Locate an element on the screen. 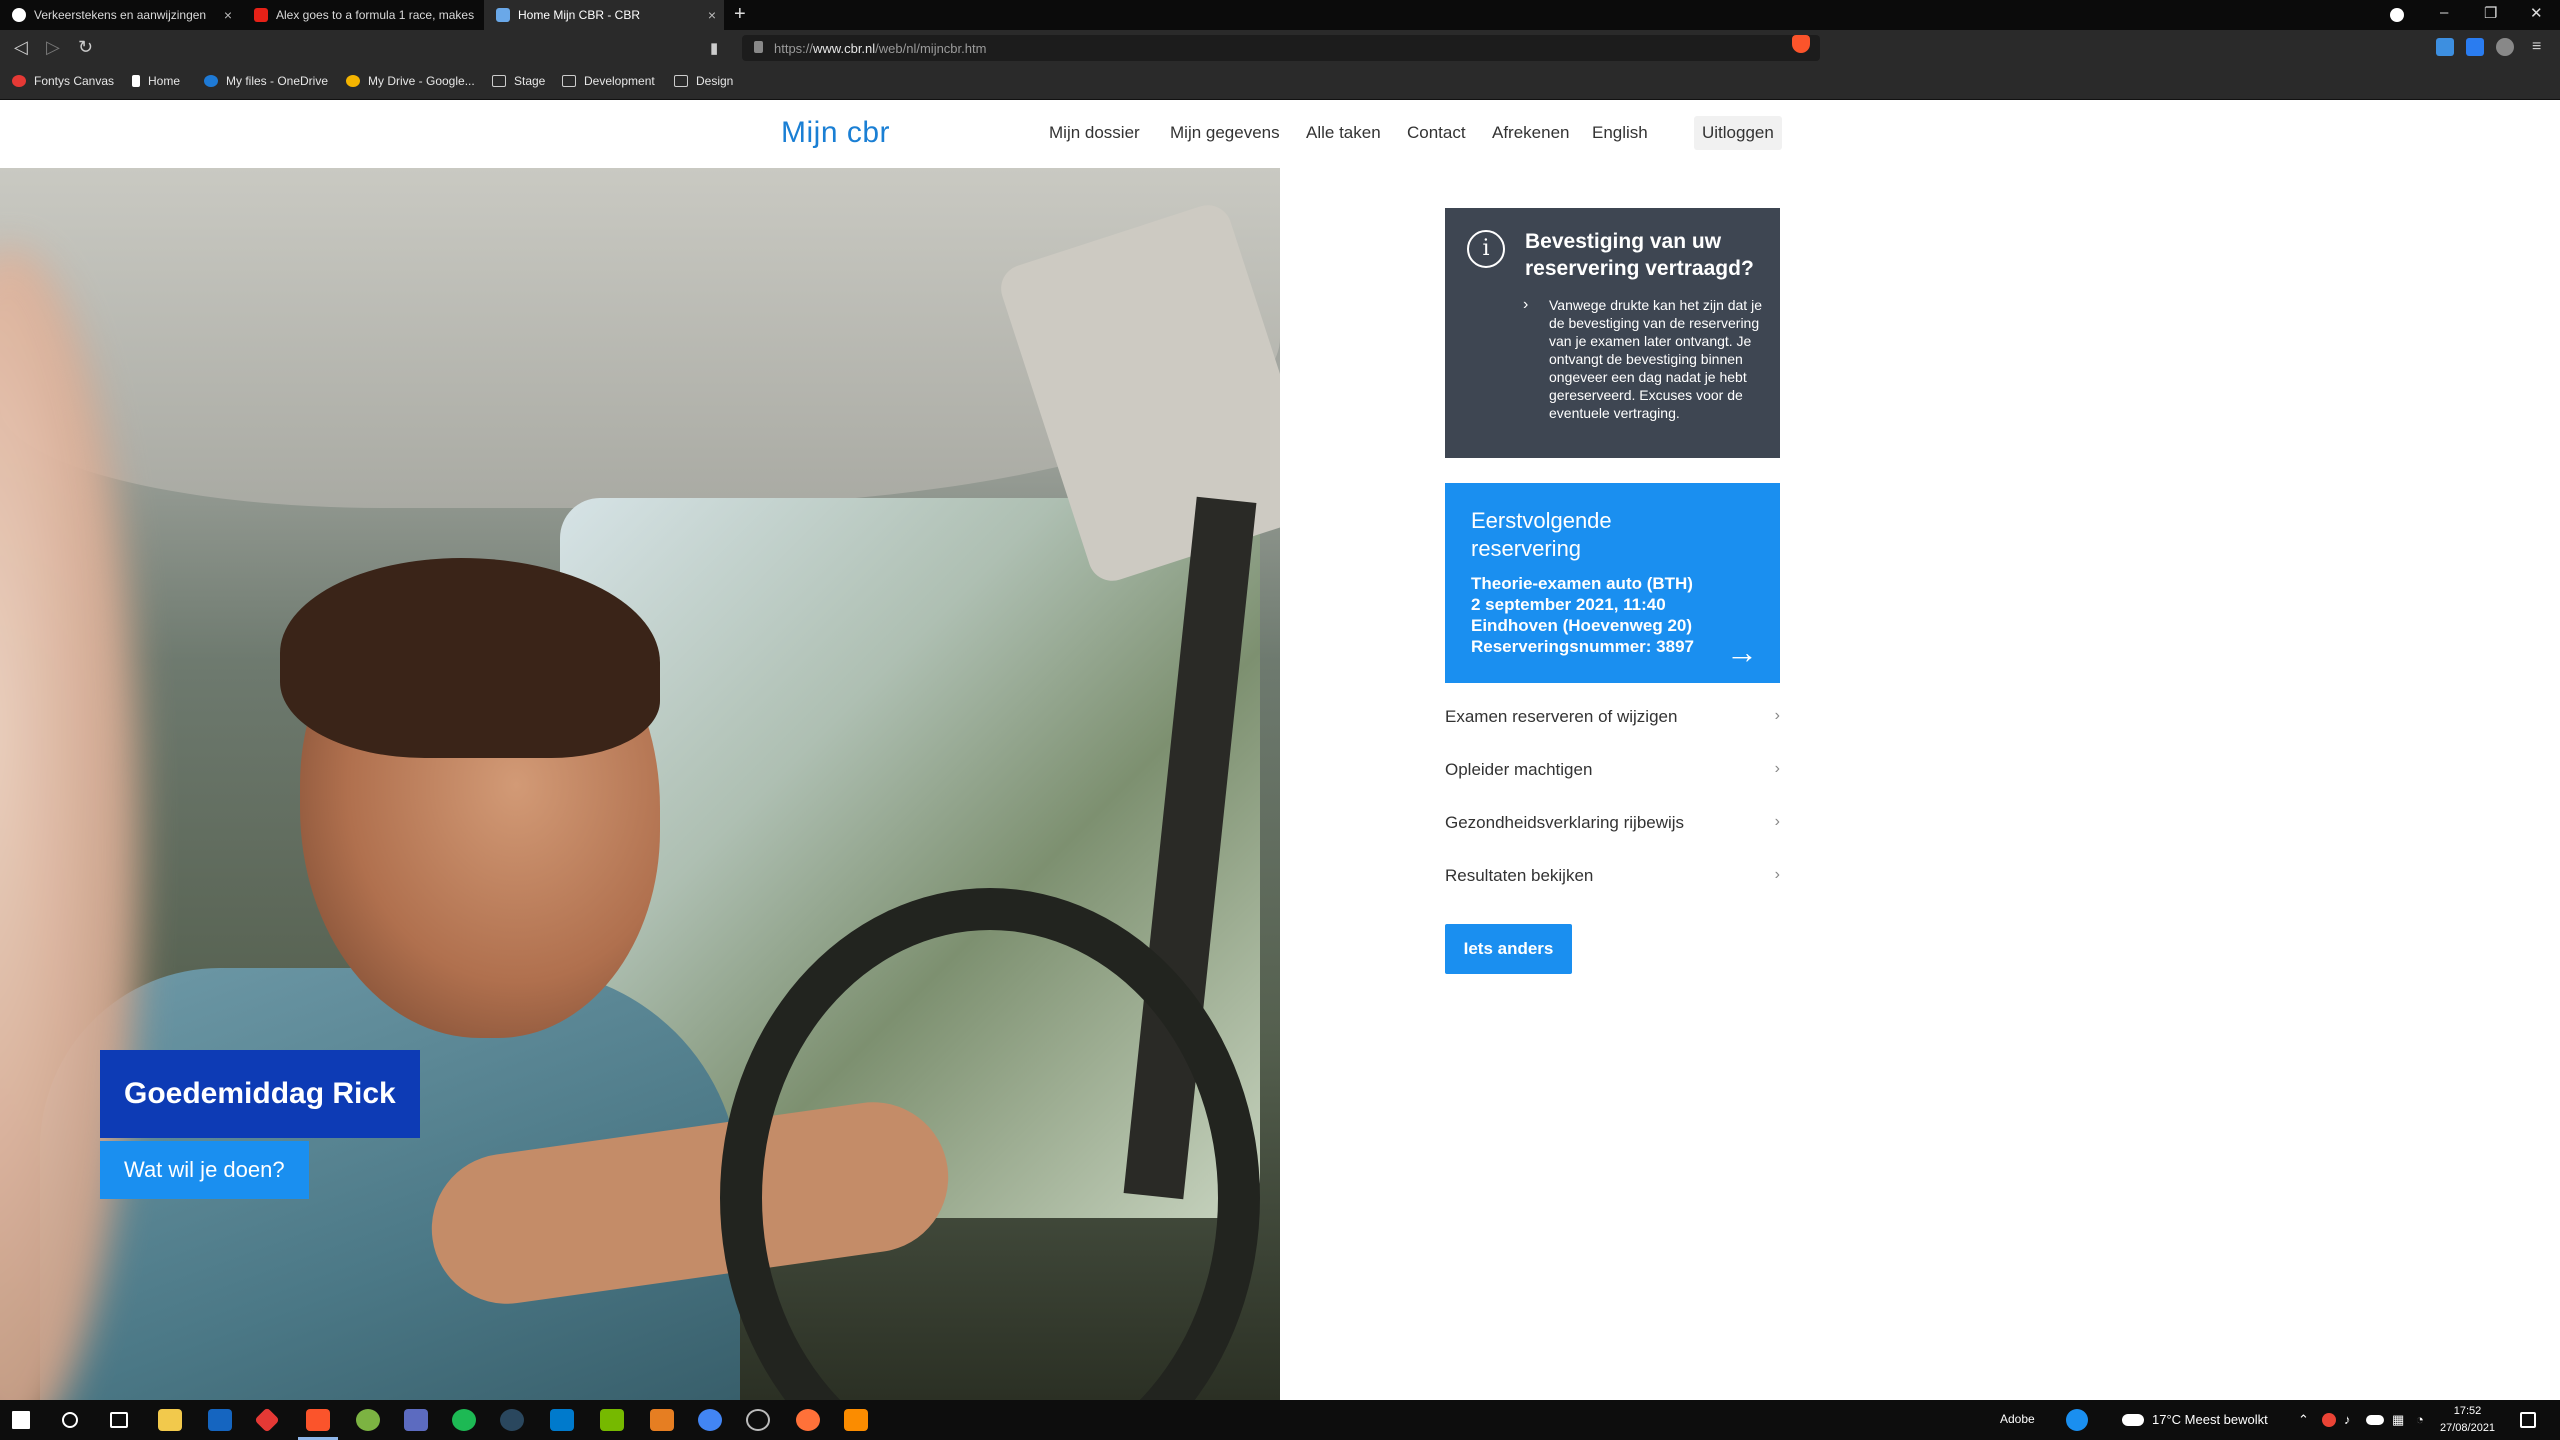 The width and height of the screenshot is (2560, 1440). page-favicon-icon is located at coordinates (19, 15).